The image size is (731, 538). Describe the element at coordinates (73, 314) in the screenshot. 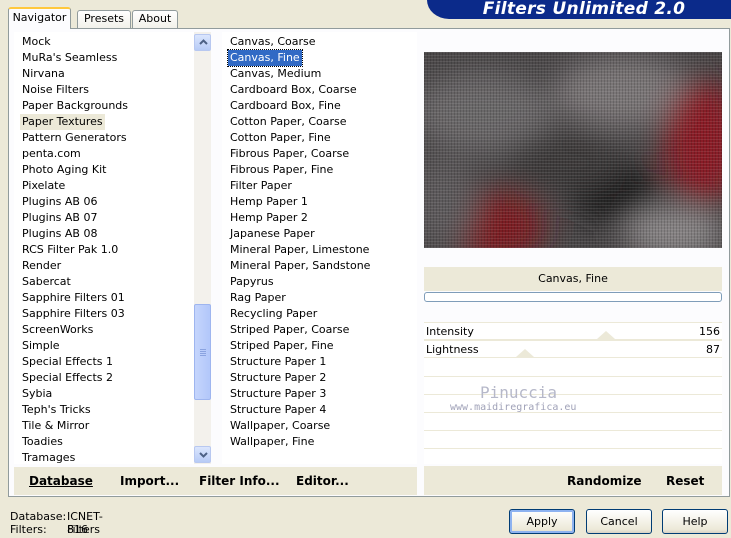

I see `category-item: Sapphire Filters 03` at that location.